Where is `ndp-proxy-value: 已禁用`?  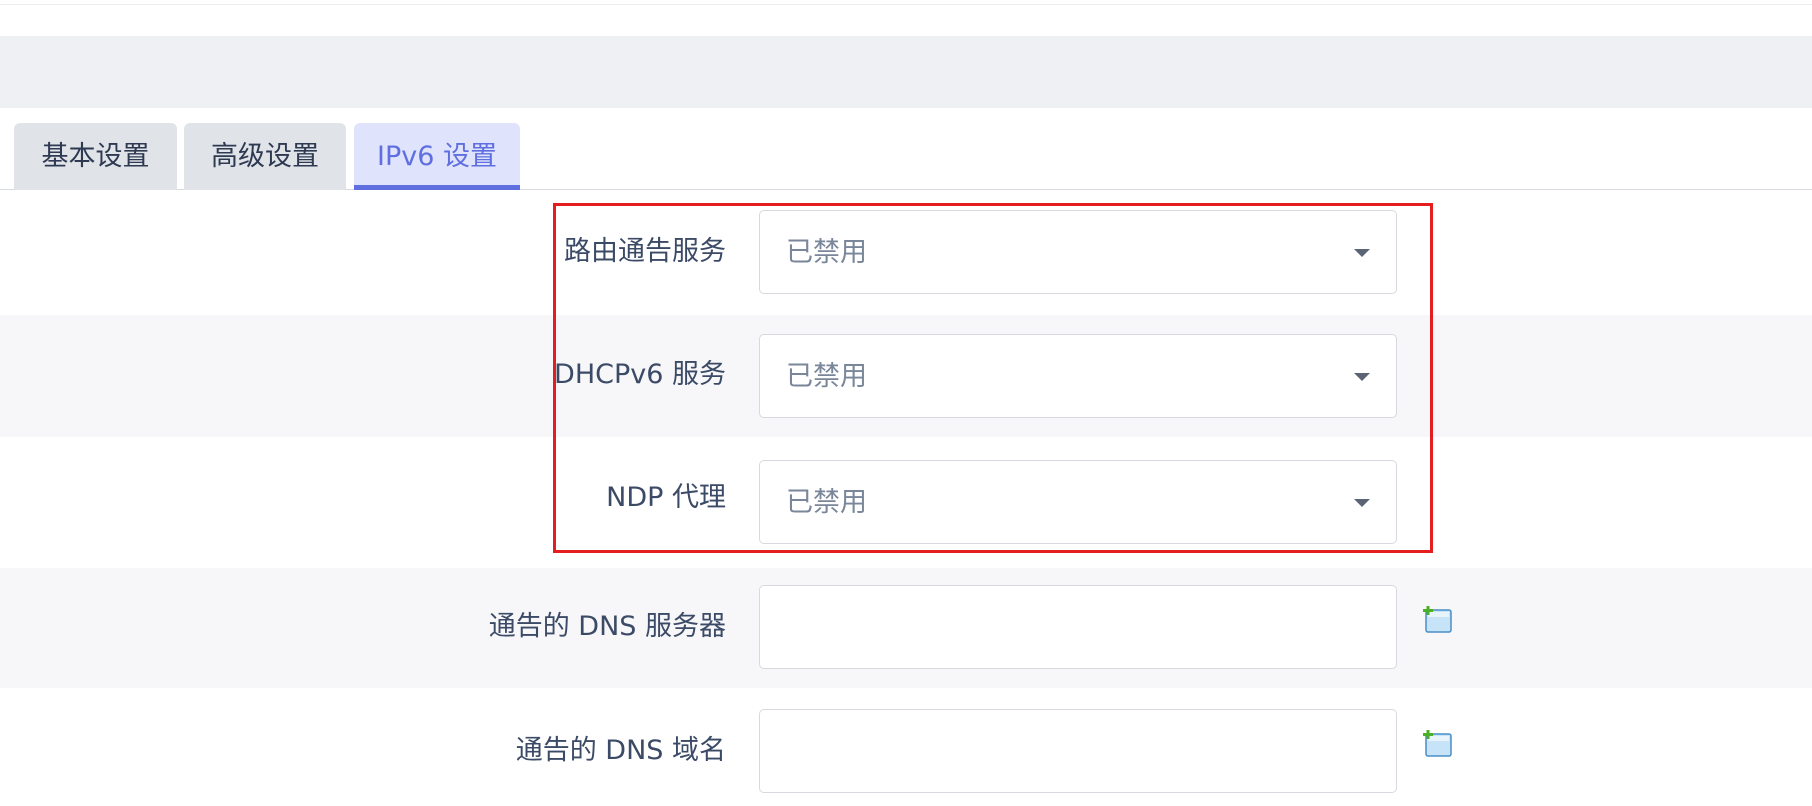 ndp-proxy-value: 已禁用 is located at coordinates (826, 502).